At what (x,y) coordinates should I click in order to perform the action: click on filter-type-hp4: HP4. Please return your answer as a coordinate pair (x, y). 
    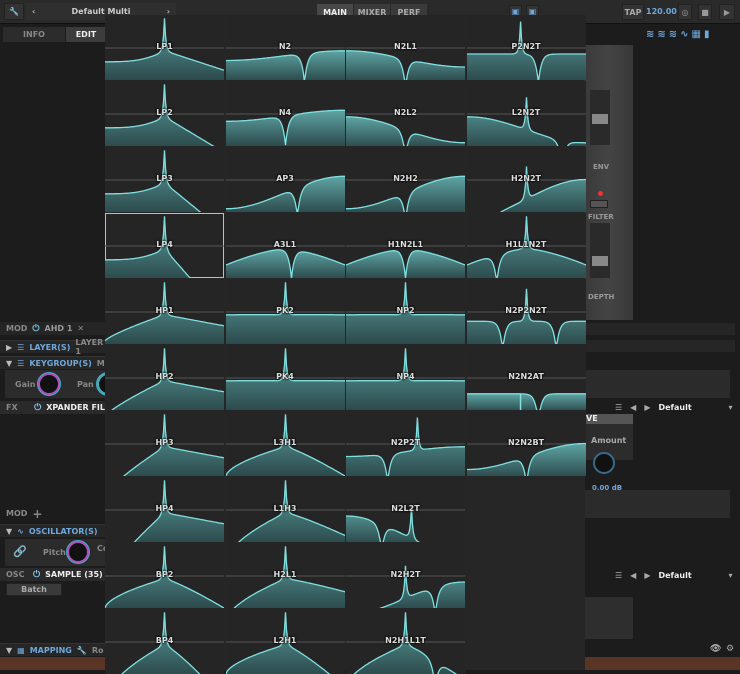
    Looking at the image, I should click on (164, 509).